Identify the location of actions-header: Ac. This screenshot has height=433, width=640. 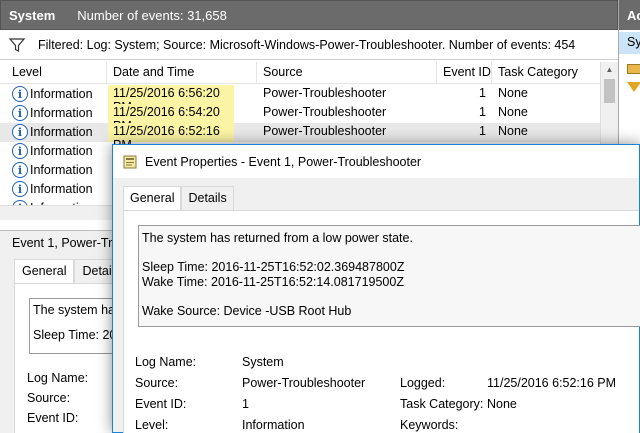
(629, 15).